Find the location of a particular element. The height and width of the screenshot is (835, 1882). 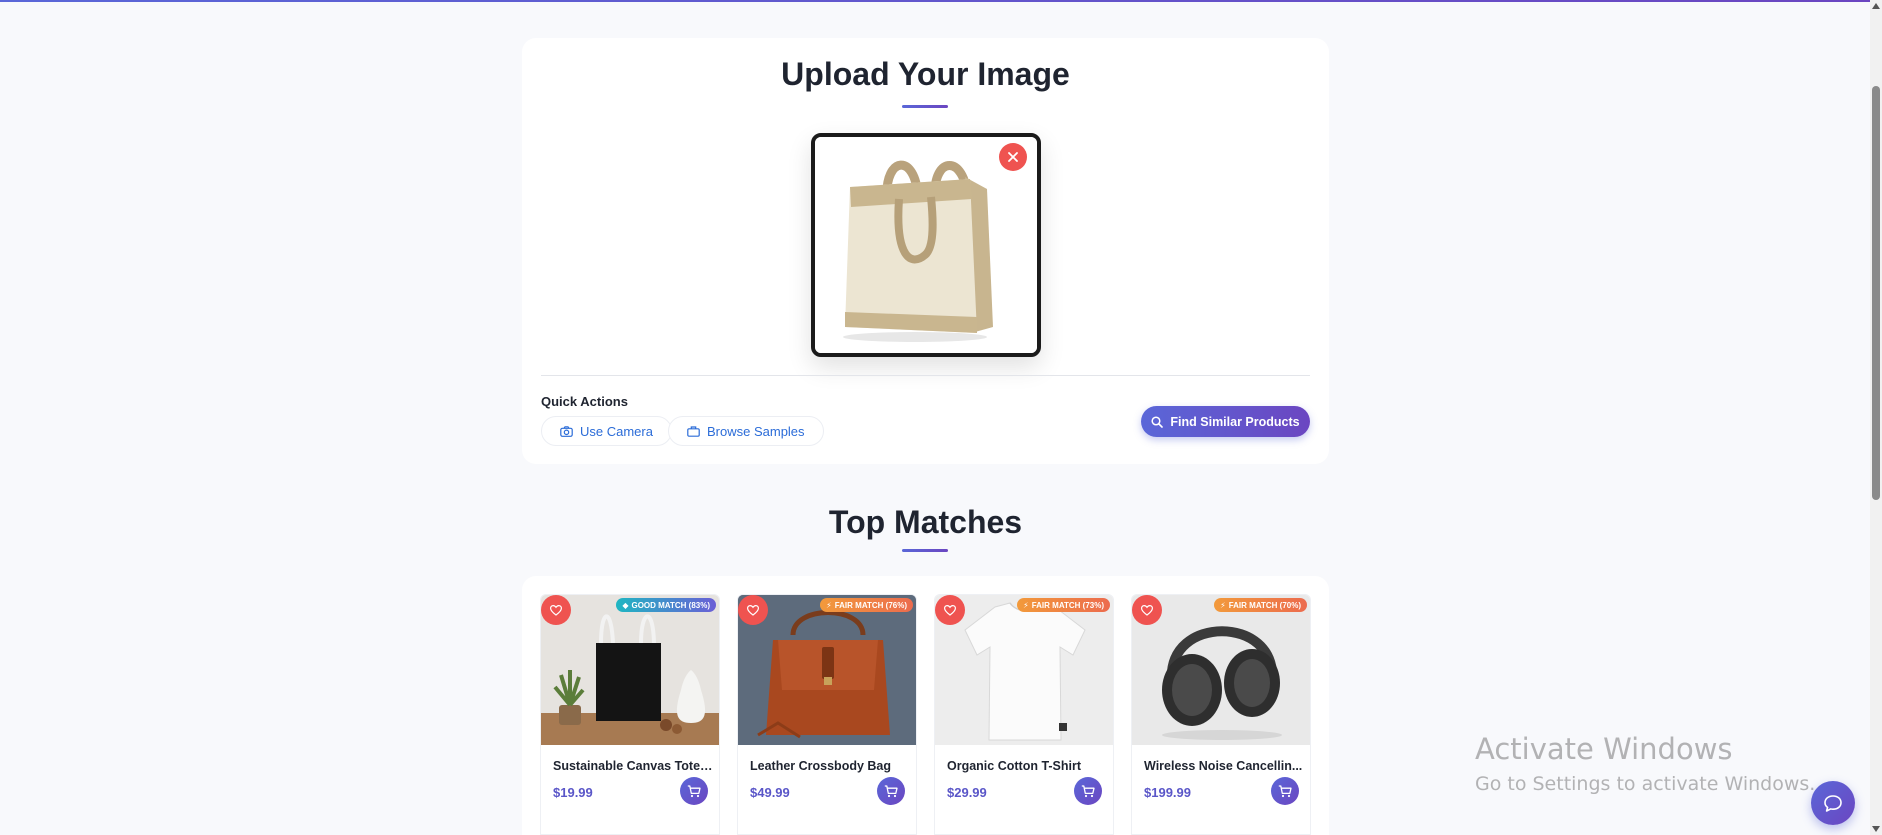

product-price: $49.99 is located at coordinates (770, 792).